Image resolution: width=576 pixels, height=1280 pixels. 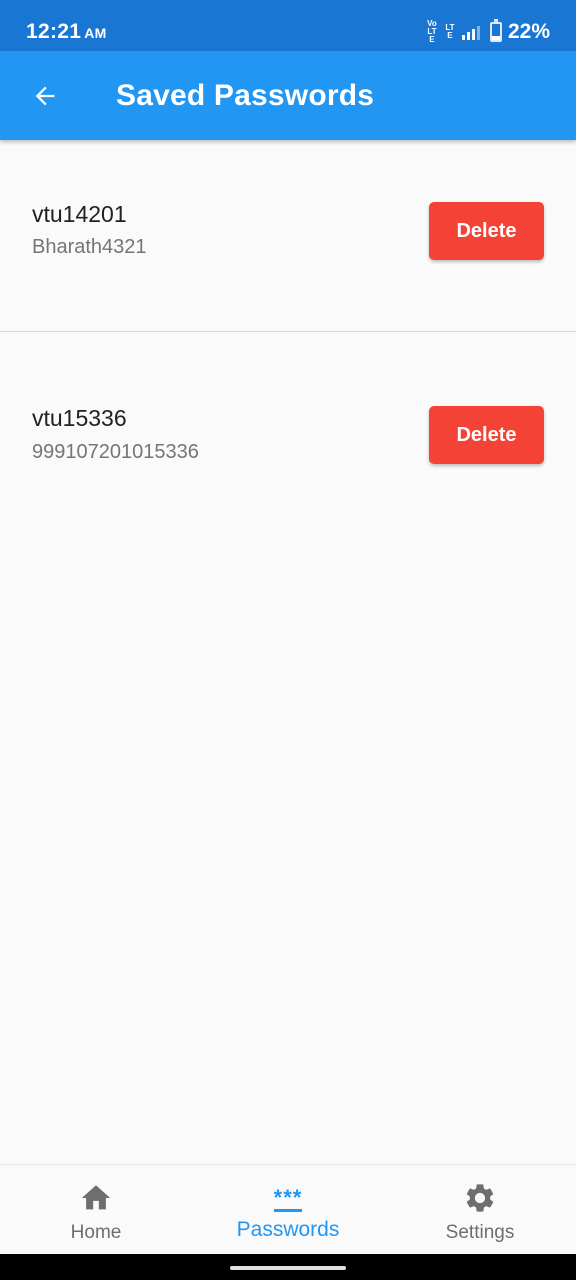 I want to click on status-time: 12:21 AM, so click(x=66, y=32).